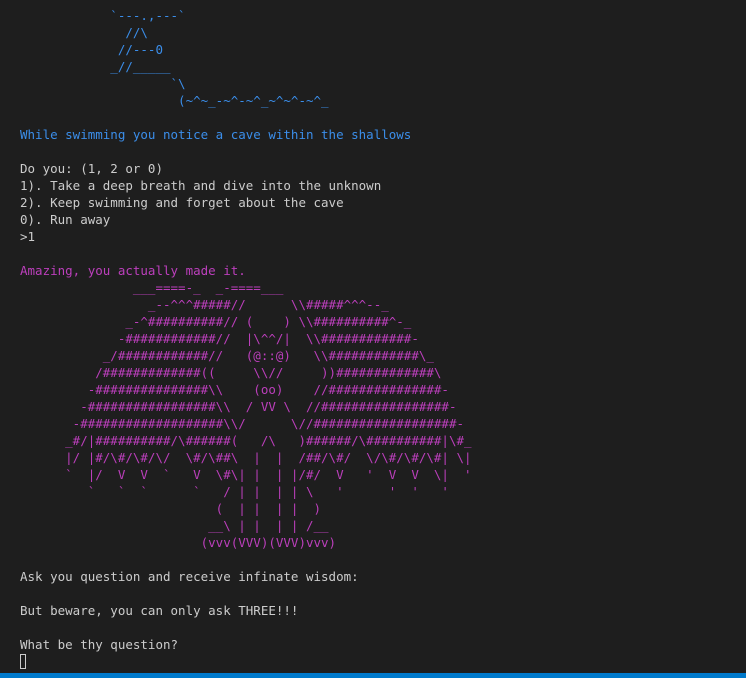 The width and height of the screenshot is (746, 678). Describe the element at coordinates (373, 675) in the screenshot. I see `status-bar` at that location.